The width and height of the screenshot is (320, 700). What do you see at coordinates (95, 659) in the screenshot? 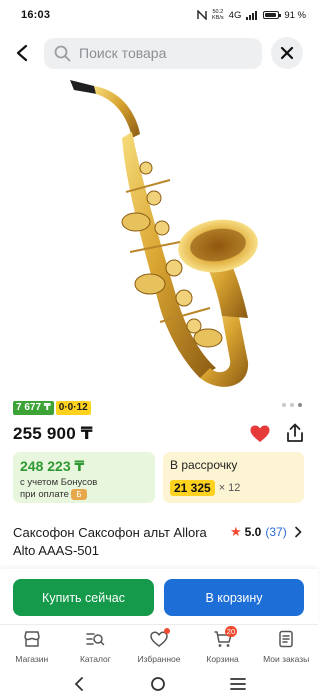
I see `nav-label-catalog: Каталог` at bounding box center [95, 659].